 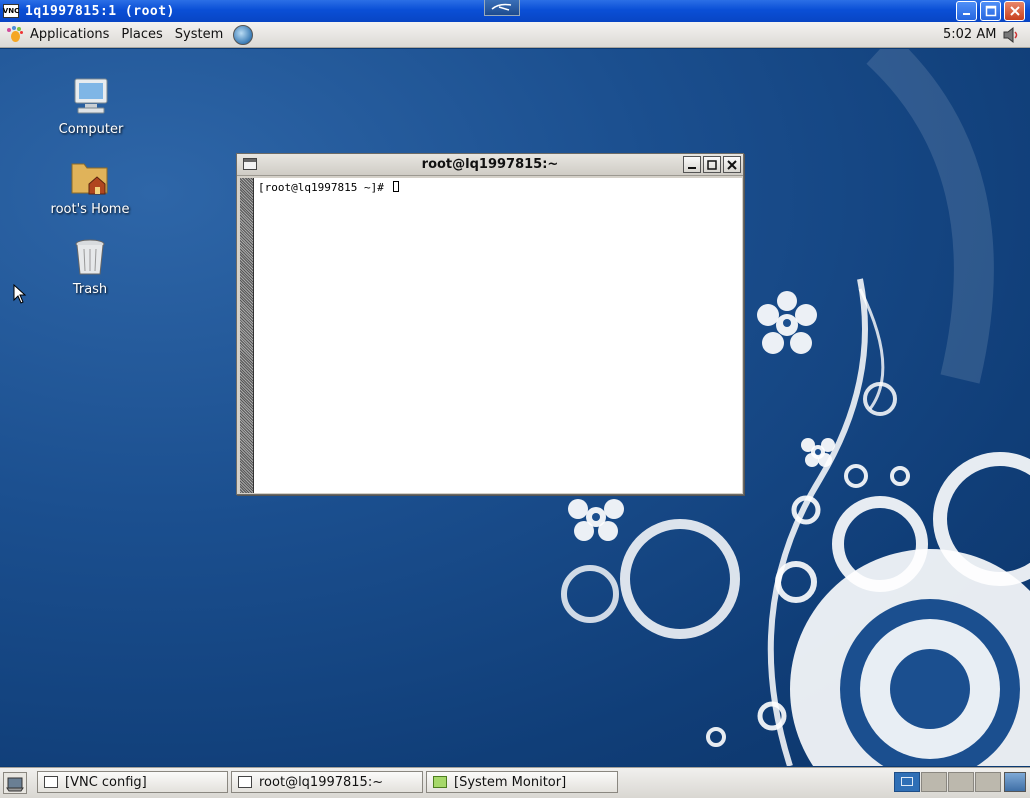 What do you see at coordinates (90, 257) in the screenshot?
I see `trash-icon` at bounding box center [90, 257].